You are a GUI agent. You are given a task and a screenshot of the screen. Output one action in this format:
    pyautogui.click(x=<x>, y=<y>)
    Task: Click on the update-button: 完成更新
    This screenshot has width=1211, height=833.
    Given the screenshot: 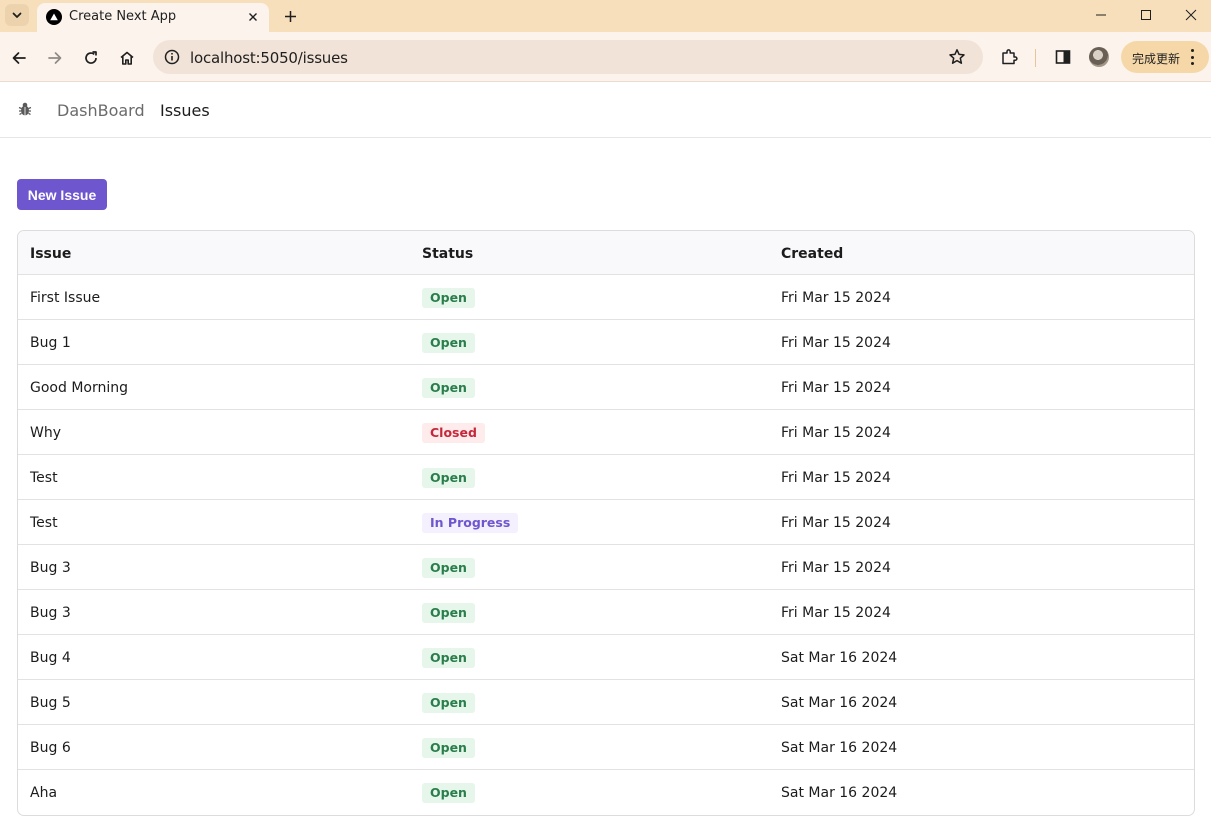 What is the action you would take?
    pyautogui.click(x=1165, y=57)
    